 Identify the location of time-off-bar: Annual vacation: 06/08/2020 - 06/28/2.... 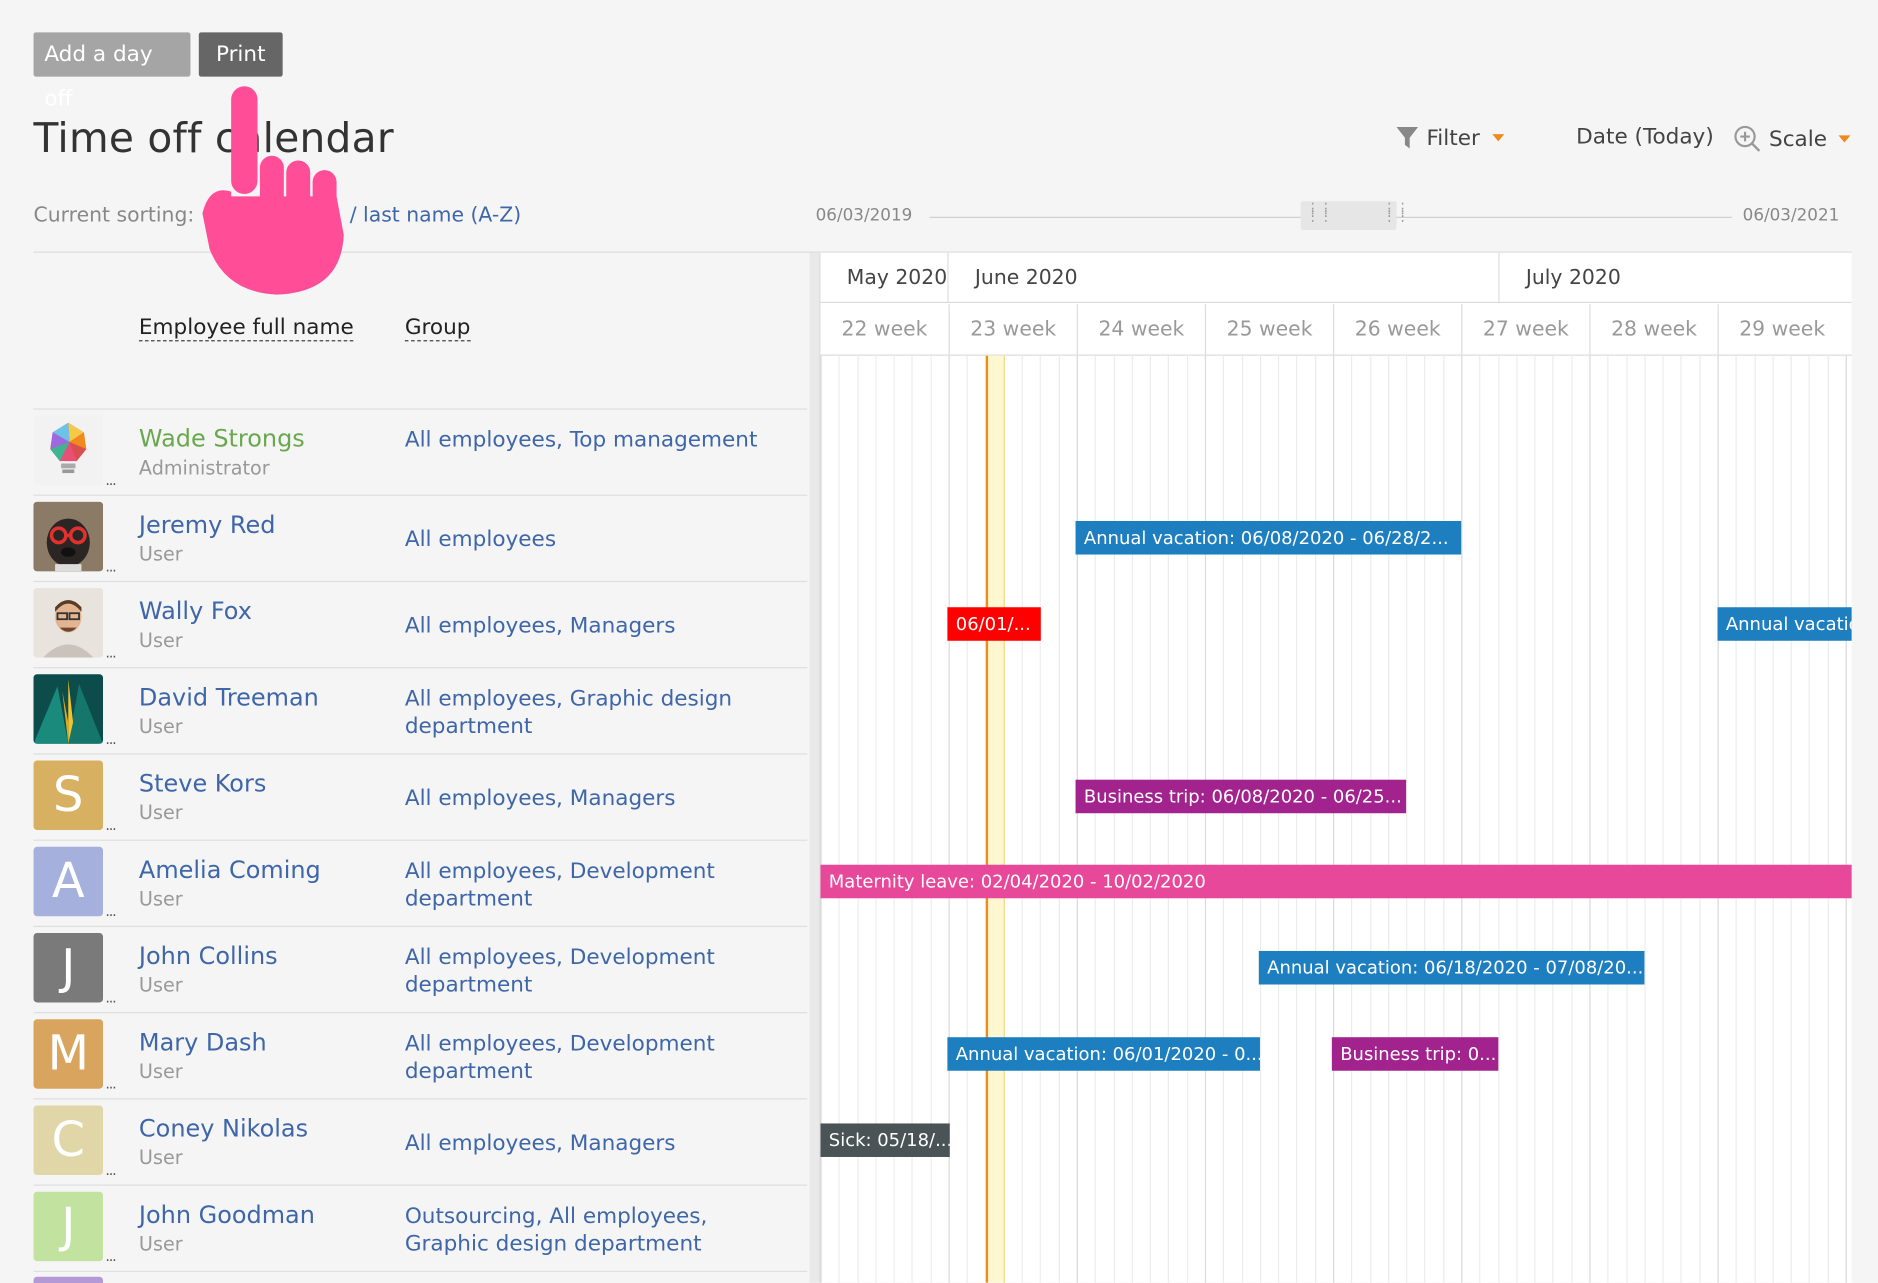
(1268, 537).